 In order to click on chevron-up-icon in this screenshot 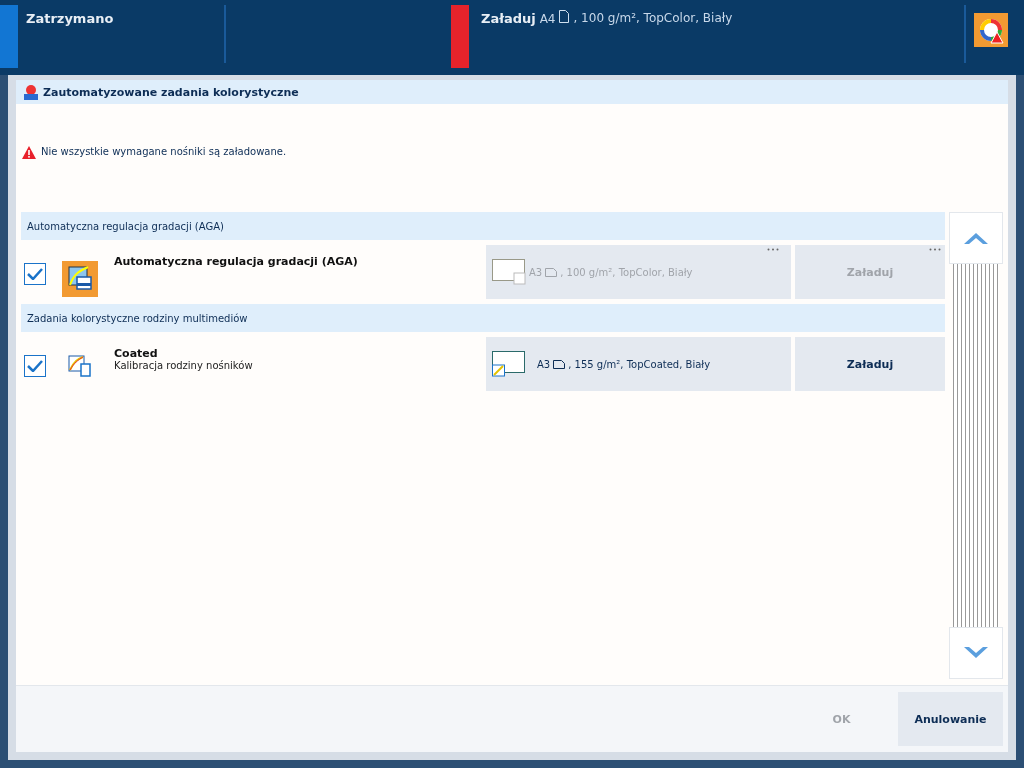, I will do `click(976, 238)`.